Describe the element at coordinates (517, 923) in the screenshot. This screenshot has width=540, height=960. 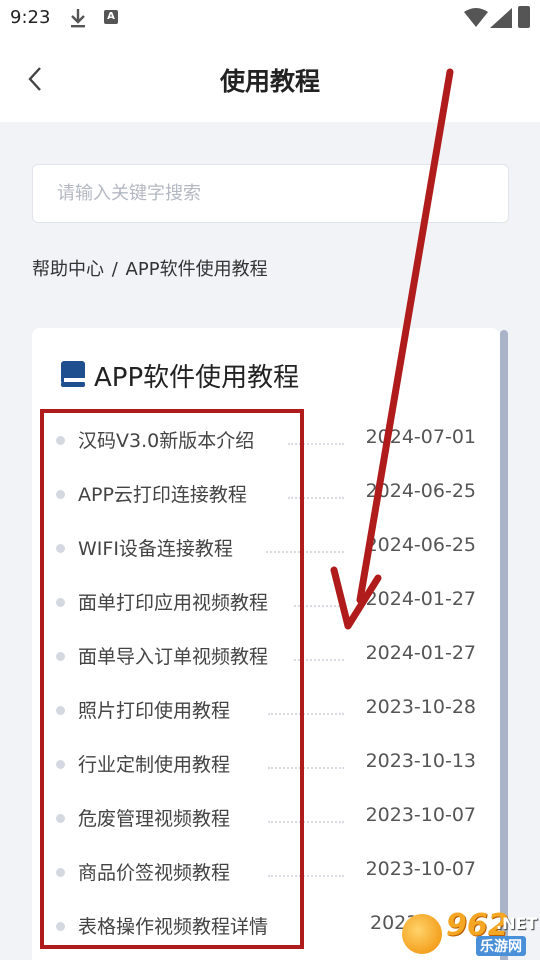
I see `watermark-suffix: .NET` at that location.